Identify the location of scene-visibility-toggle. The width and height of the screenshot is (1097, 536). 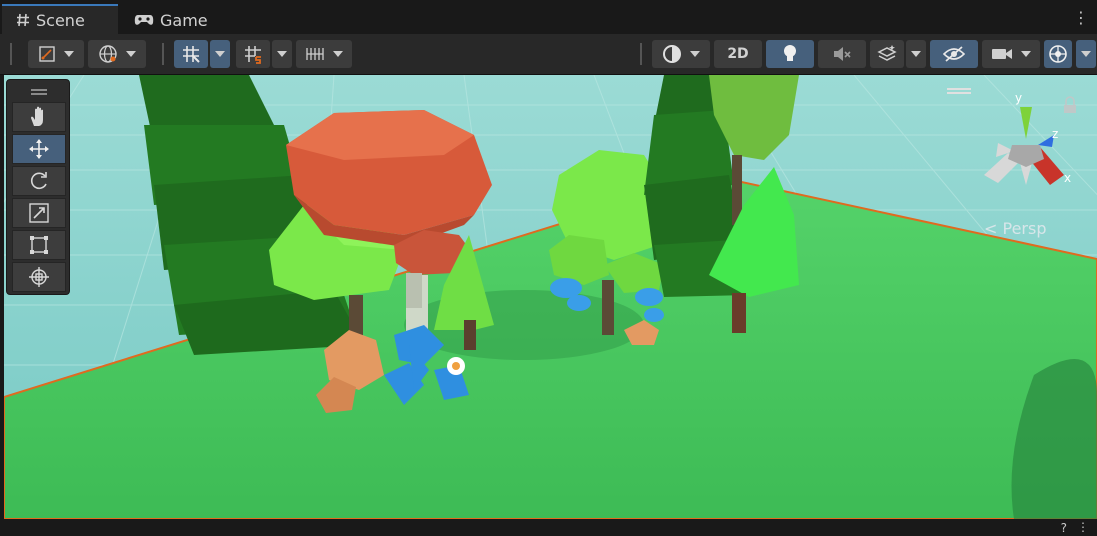
(954, 54).